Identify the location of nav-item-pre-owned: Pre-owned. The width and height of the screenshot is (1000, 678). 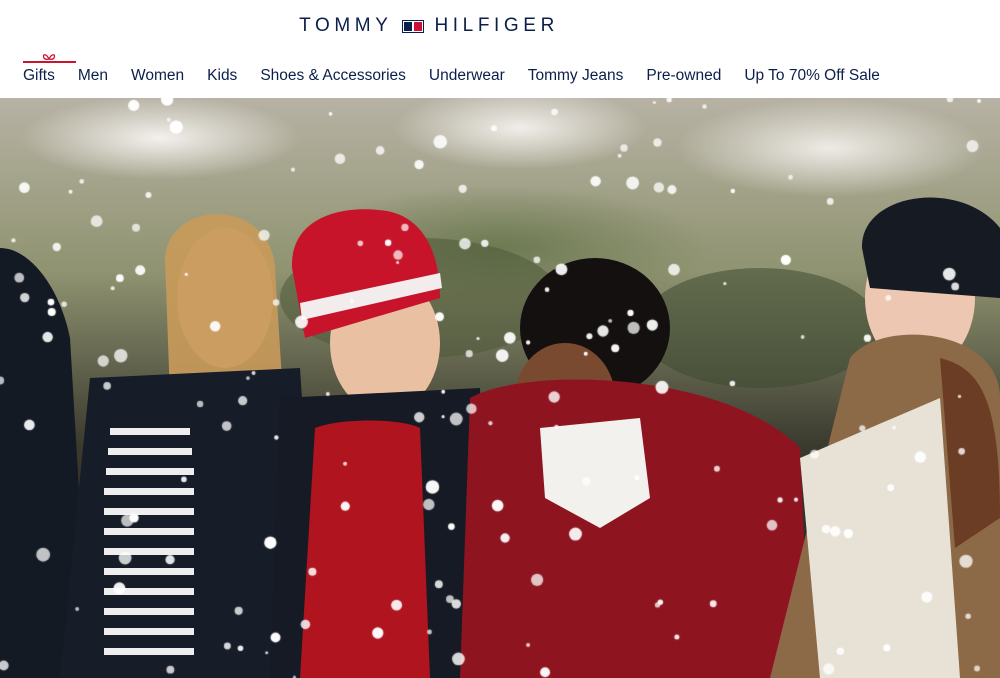
(683, 76).